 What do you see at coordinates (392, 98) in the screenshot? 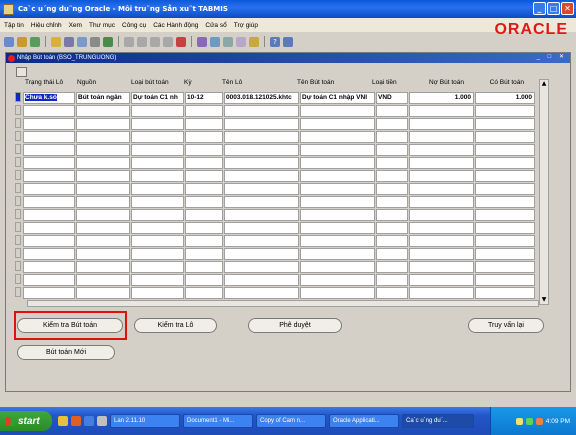
I see `cell-currency: VND` at bounding box center [392, 98].